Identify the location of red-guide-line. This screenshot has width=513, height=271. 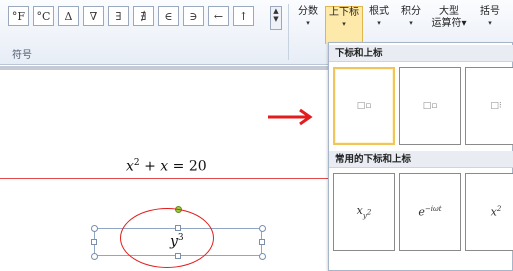
(165, 178).